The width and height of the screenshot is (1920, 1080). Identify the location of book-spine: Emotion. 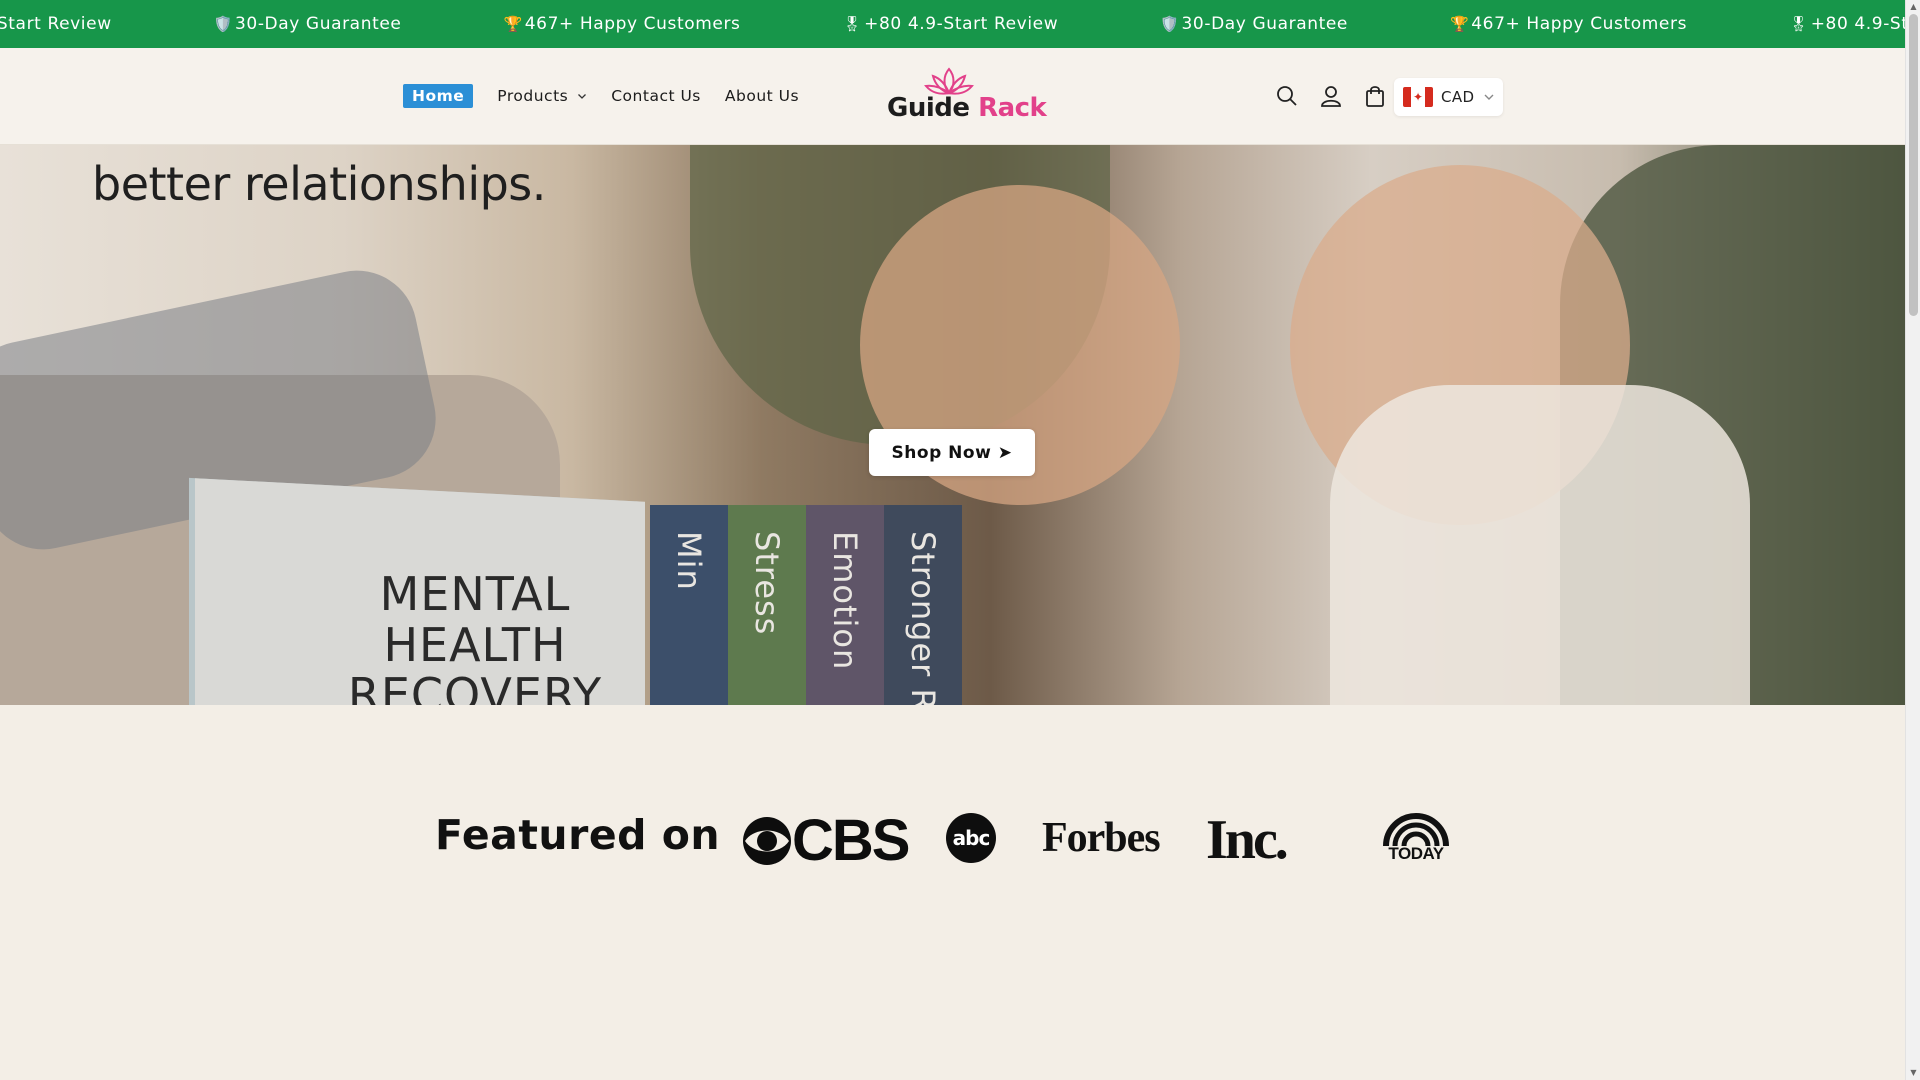
(845, 605).